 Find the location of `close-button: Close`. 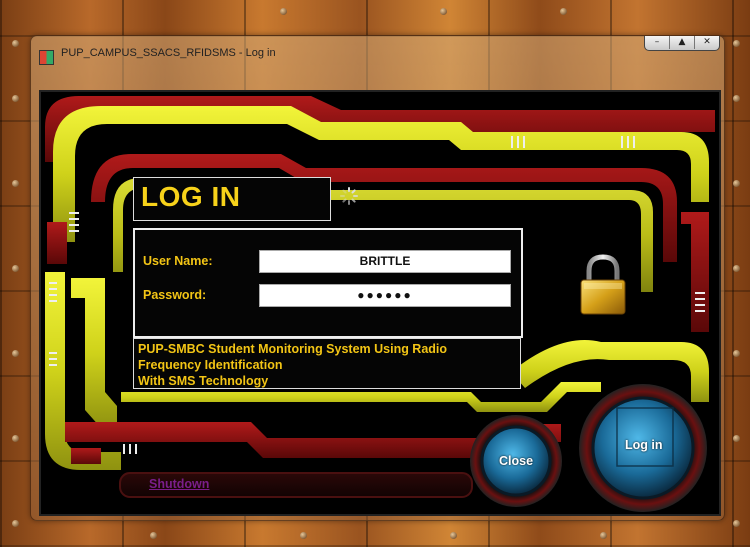

close-button: Close is located at coordinates (516, 461).